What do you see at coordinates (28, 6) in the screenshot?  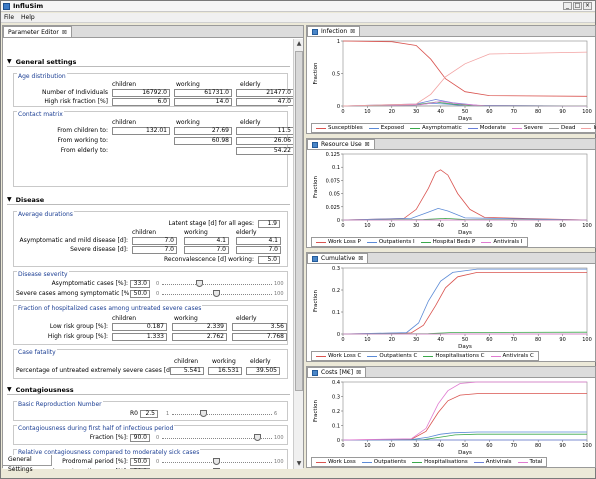 I see `window-title: InfluSim` at bounding box center [28, 6].